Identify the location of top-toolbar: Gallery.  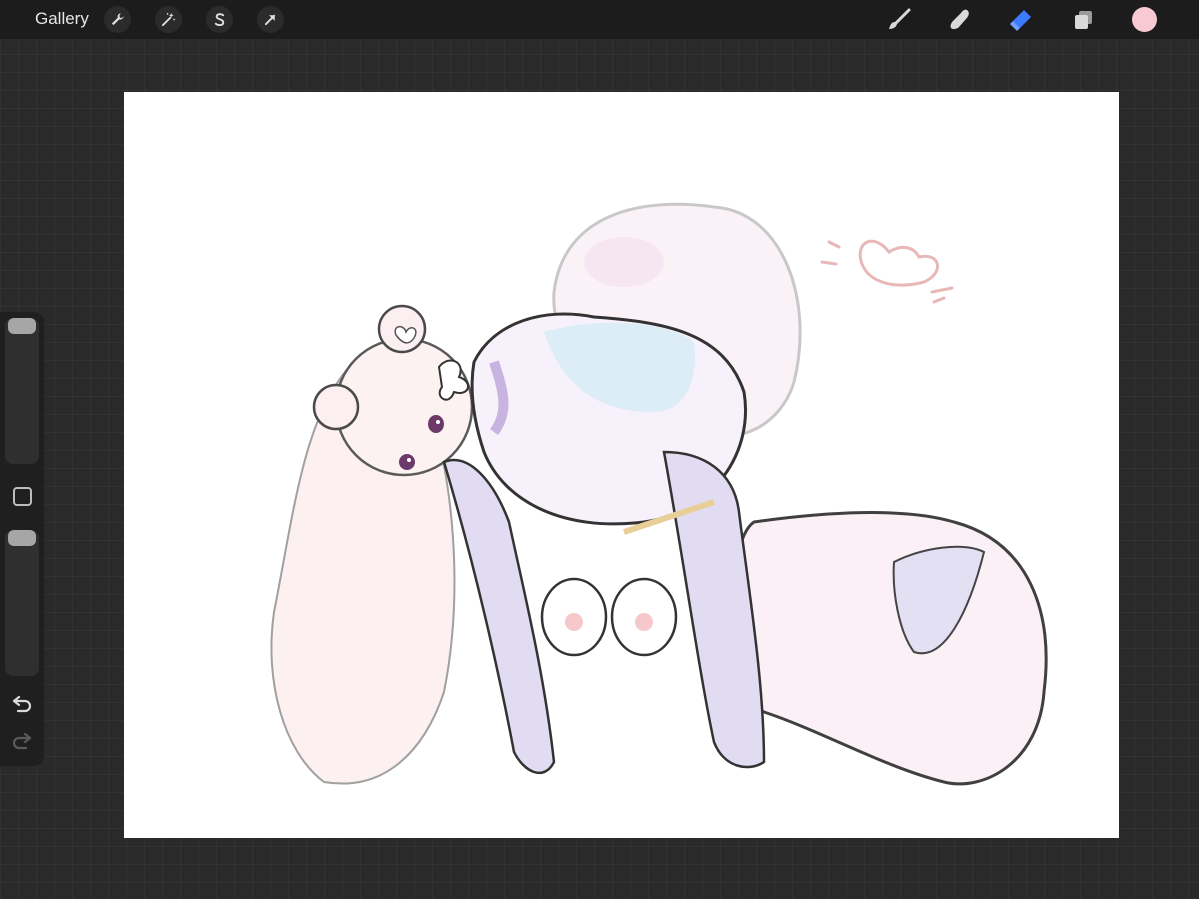
(599, 19).